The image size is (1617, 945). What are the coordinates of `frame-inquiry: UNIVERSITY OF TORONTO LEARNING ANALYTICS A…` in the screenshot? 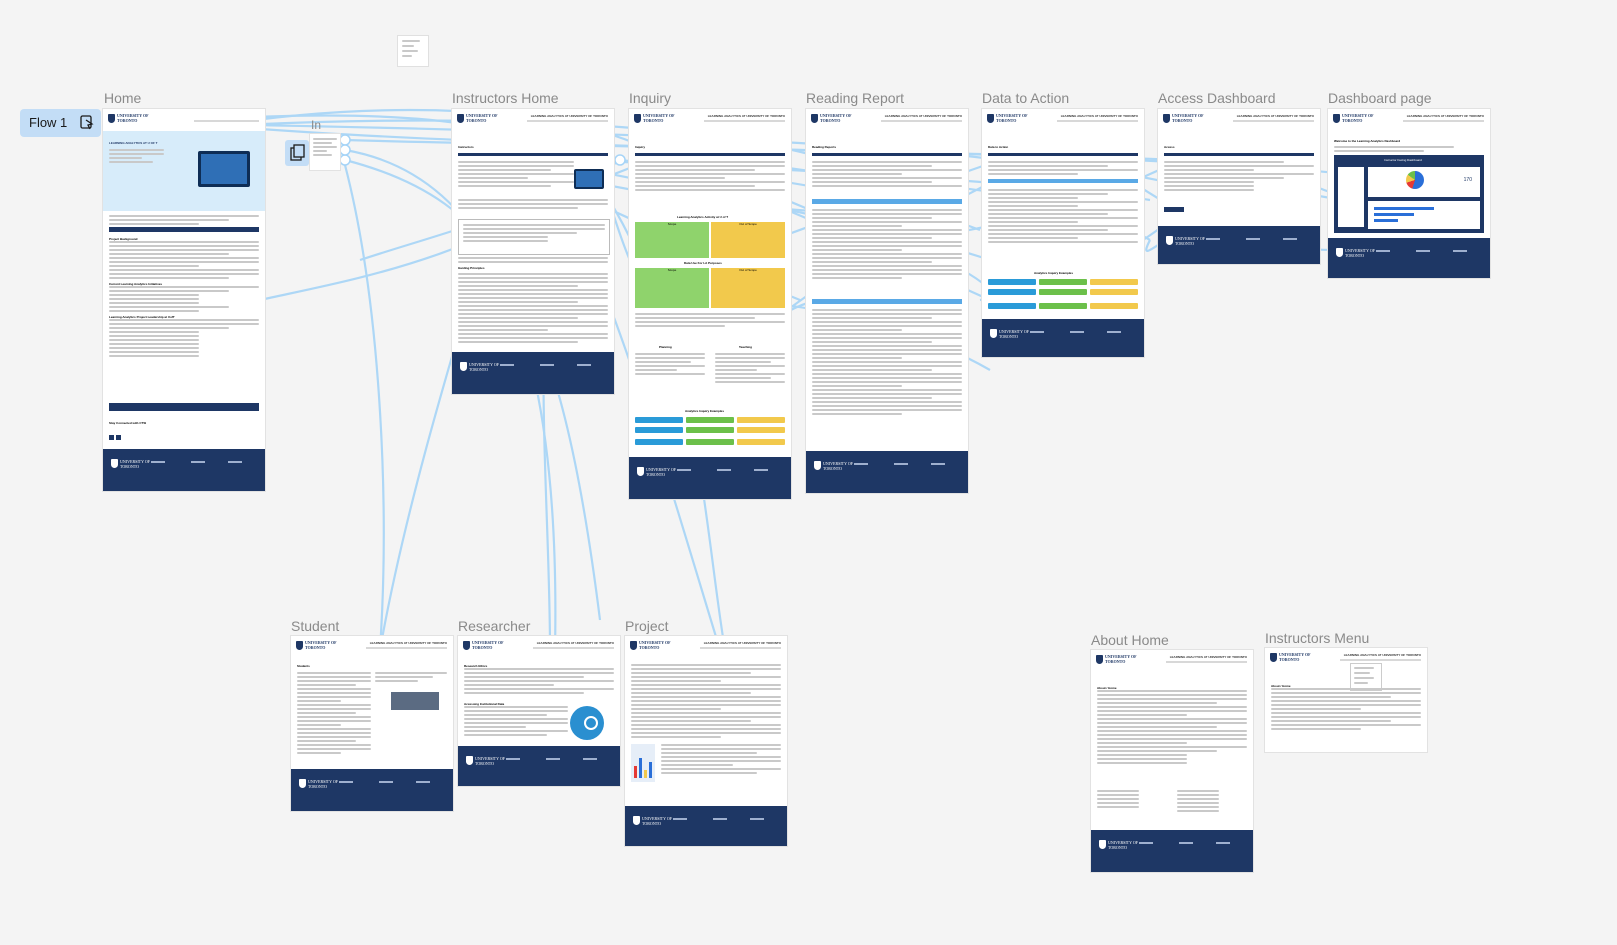 It's located at (710, 304).